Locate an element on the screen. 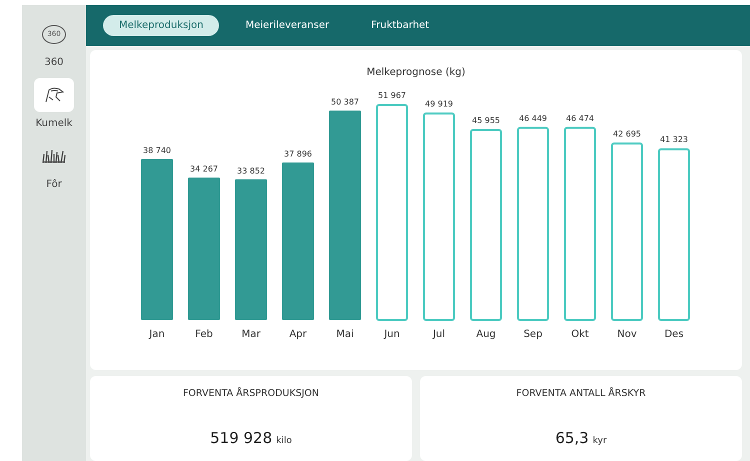 The height and width of the screenshot is (461, 750). tab: Fruktbarhet is located at coordinates (400, 25).